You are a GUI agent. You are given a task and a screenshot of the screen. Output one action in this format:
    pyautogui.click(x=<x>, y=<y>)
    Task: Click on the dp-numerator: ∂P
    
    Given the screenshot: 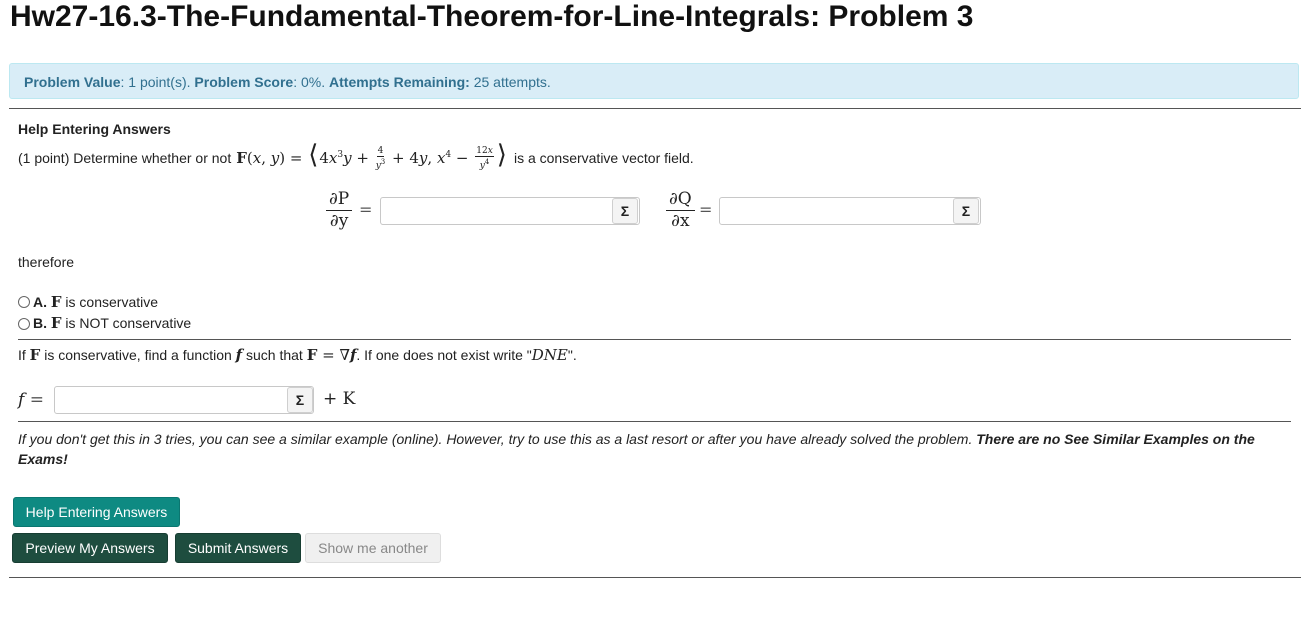 What is the action you would take?
    pyautogui.click(x=339, y=200)
    